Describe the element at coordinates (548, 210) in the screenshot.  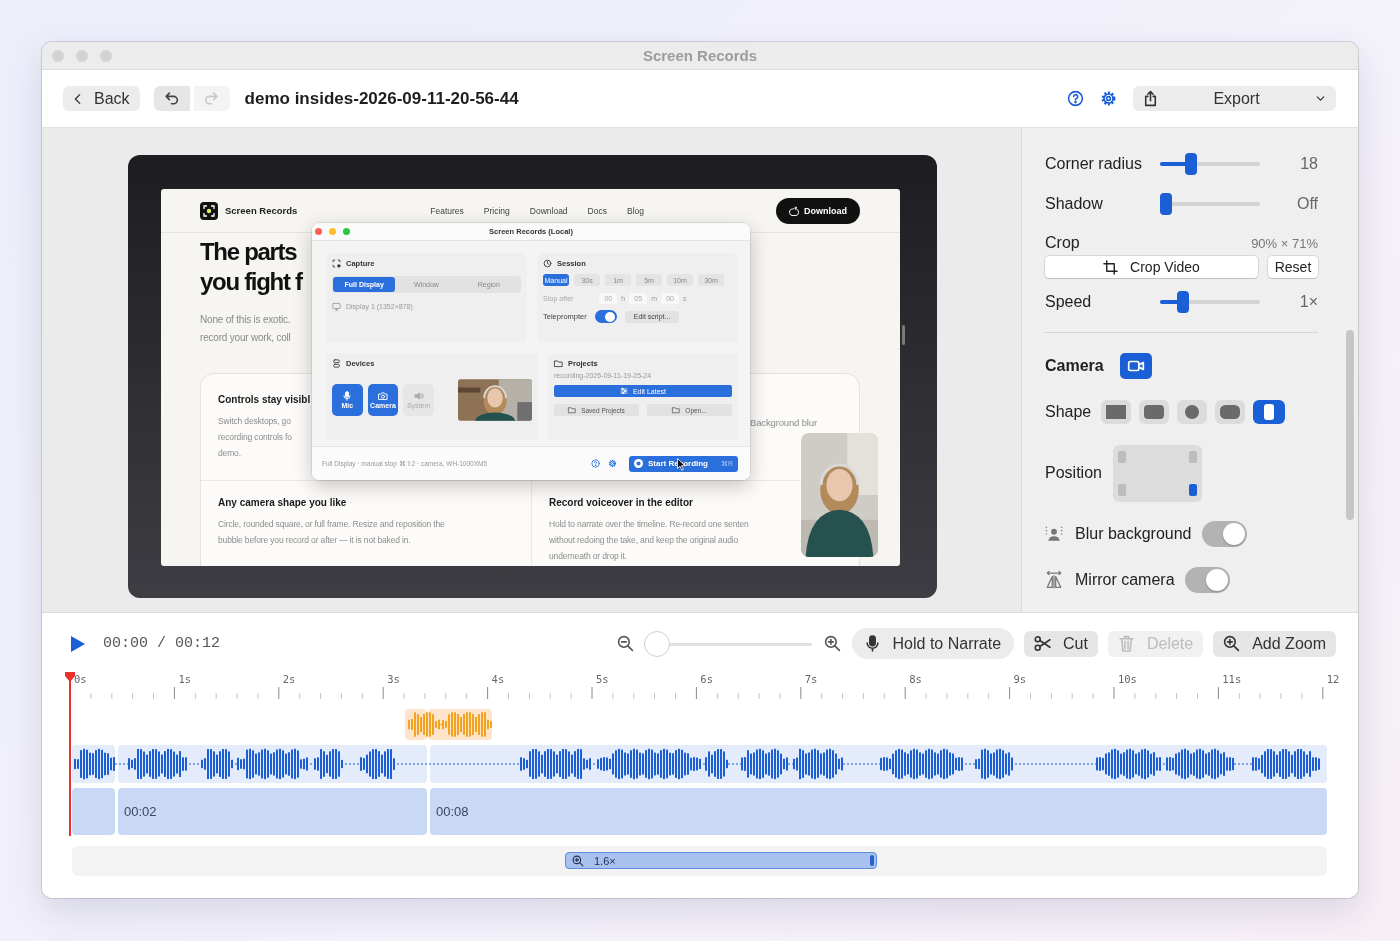
I see `nav-link: Download` at that location.